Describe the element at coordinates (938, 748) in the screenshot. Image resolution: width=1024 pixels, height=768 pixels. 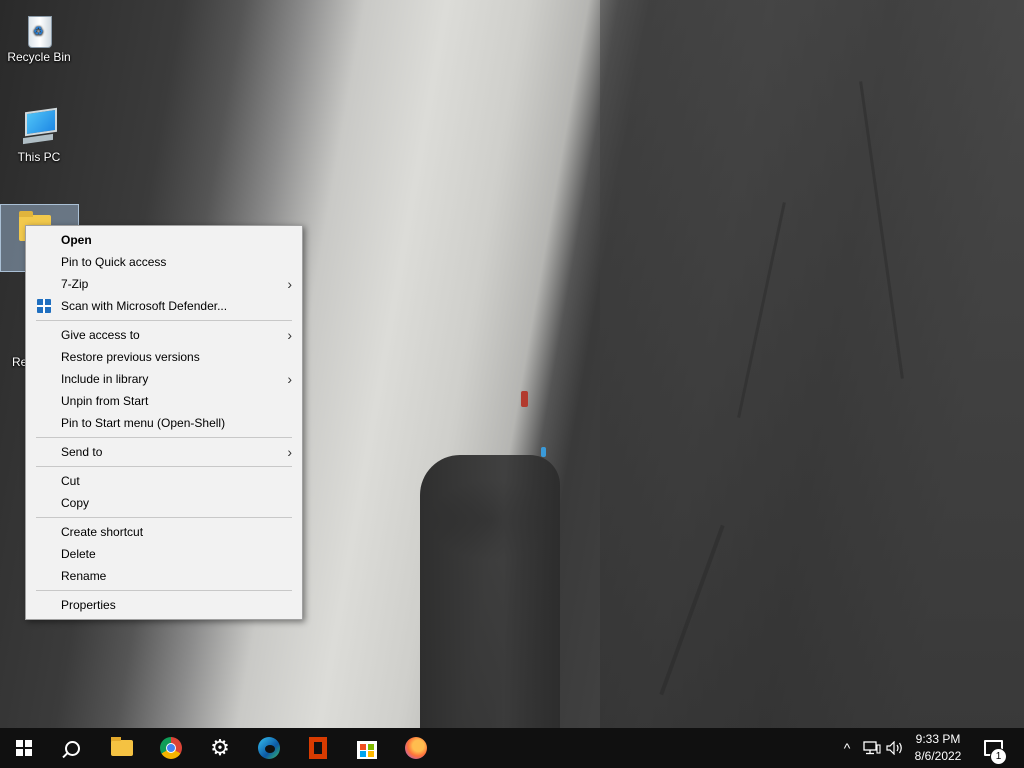
I see `taskbar-clock: 9:33 PM 8/6/2022` at that location.